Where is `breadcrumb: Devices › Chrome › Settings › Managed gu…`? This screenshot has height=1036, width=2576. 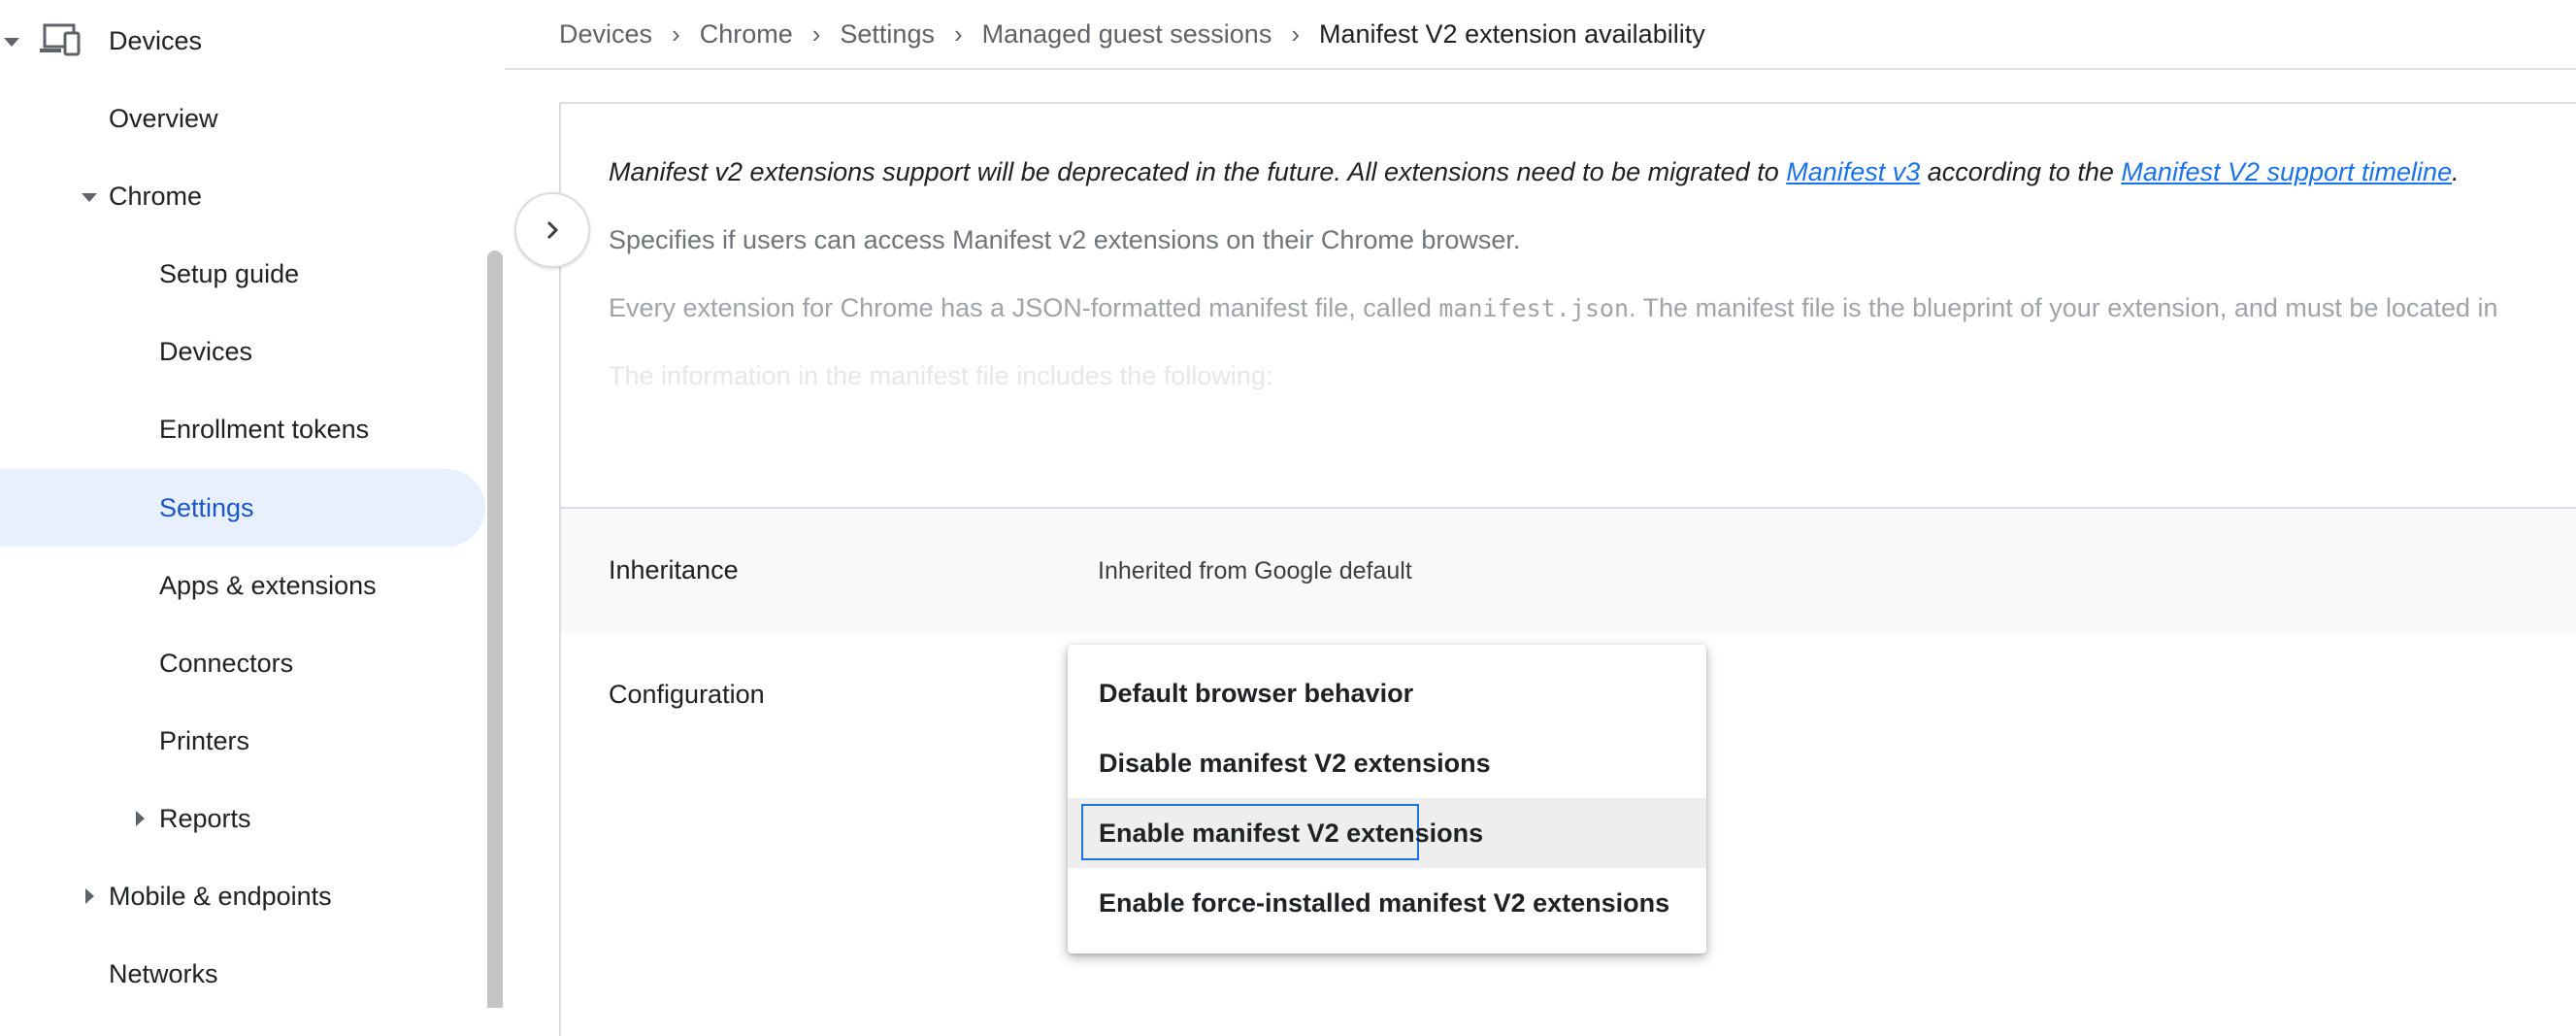 breadcrumb: Devices › Chrome › Settings › Managed gu… is located at coordinates (1540, 35).